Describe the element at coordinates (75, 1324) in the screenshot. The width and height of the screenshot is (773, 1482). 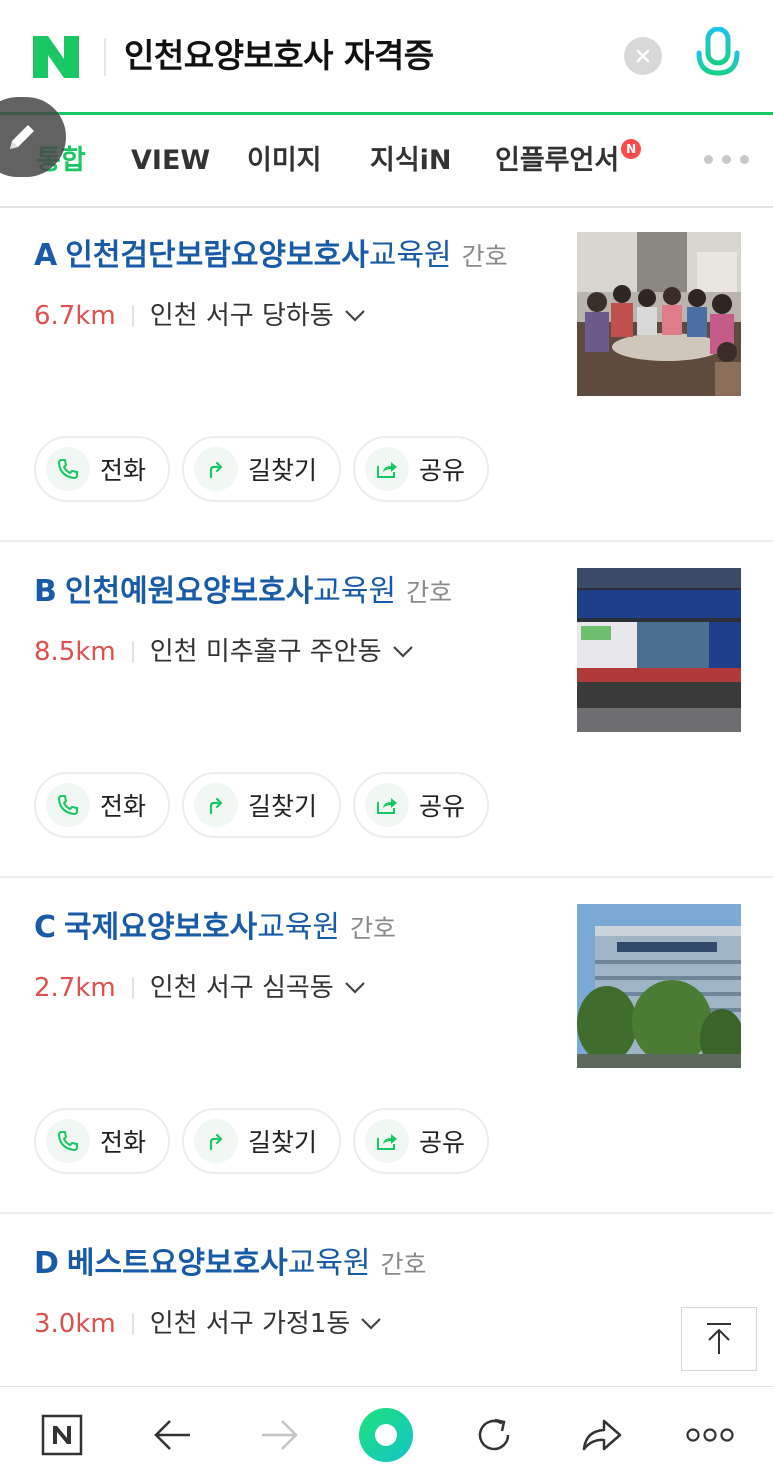
I see `place-distance: 3.0km` at that location.